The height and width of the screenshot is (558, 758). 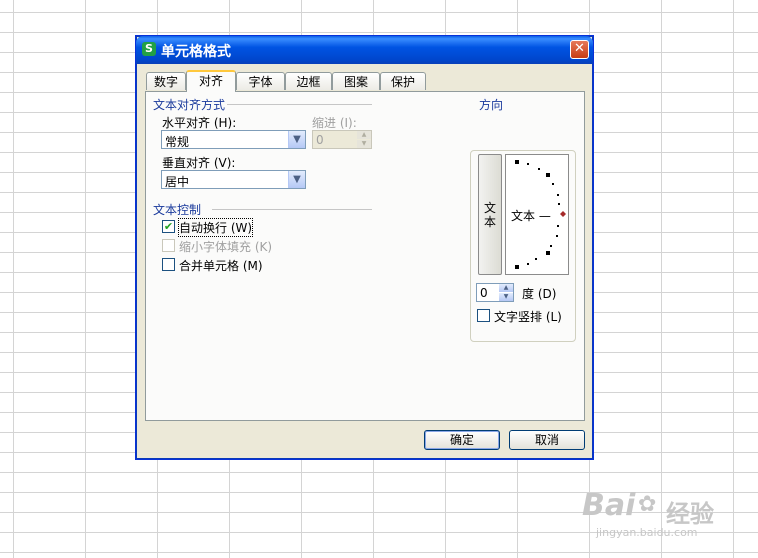 What do you see at coordinates (356, 81) in the screenshot?
I see `tab-pattern: 图案` at bounding box center [356, 81].